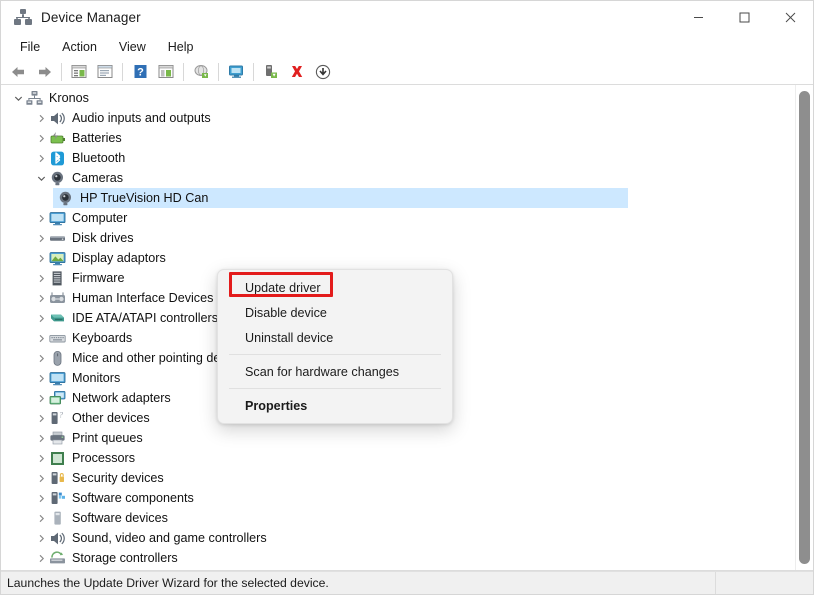 The image size is (814, 595). Describe the element at coordinates (44, 72) in the screenshot. I see `forward-icon` at that location.